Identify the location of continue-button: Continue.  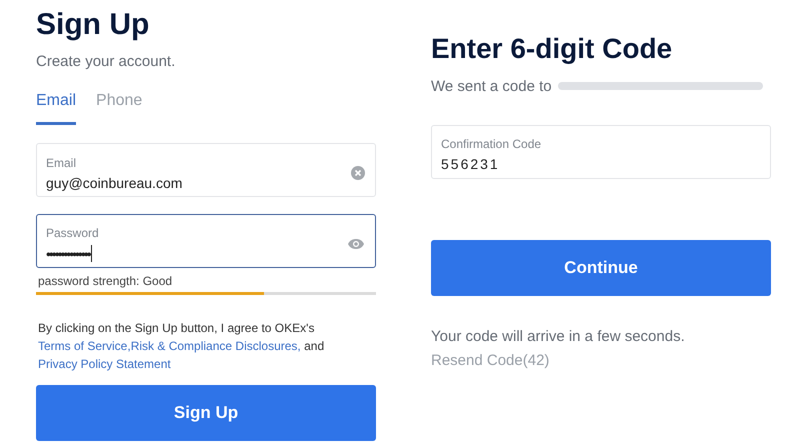
(601, 268).